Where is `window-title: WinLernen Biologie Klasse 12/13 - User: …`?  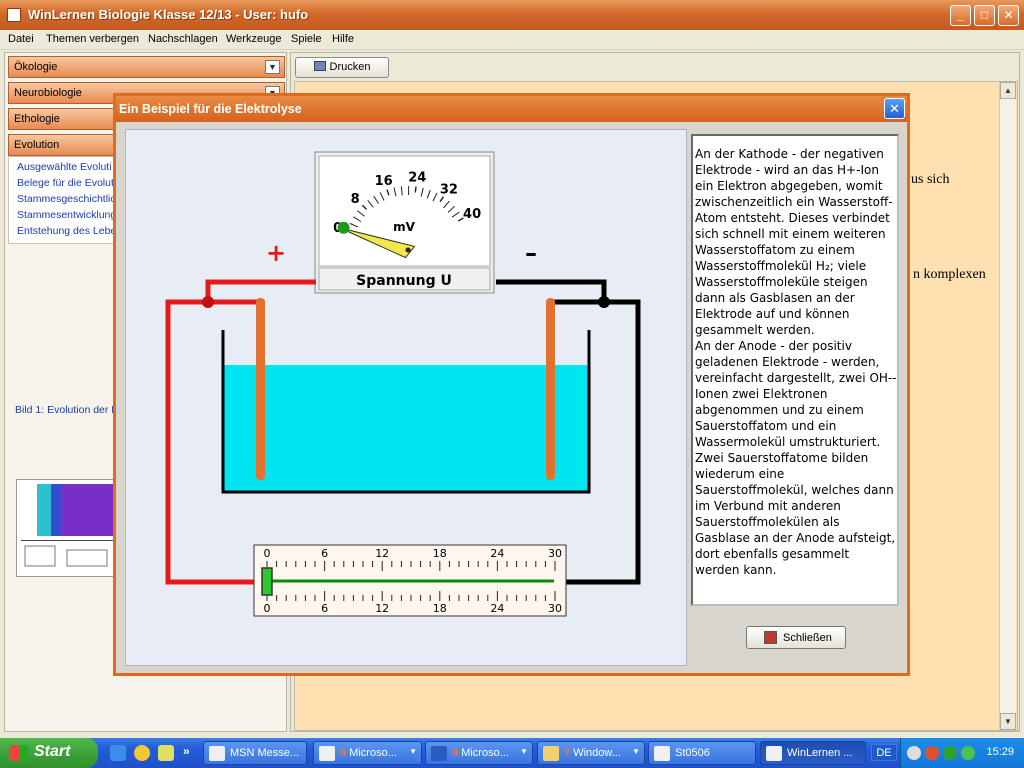
window-title: WinLernen Biologie Klasse 12/13 - User: … is located at coordinates (168, 14).